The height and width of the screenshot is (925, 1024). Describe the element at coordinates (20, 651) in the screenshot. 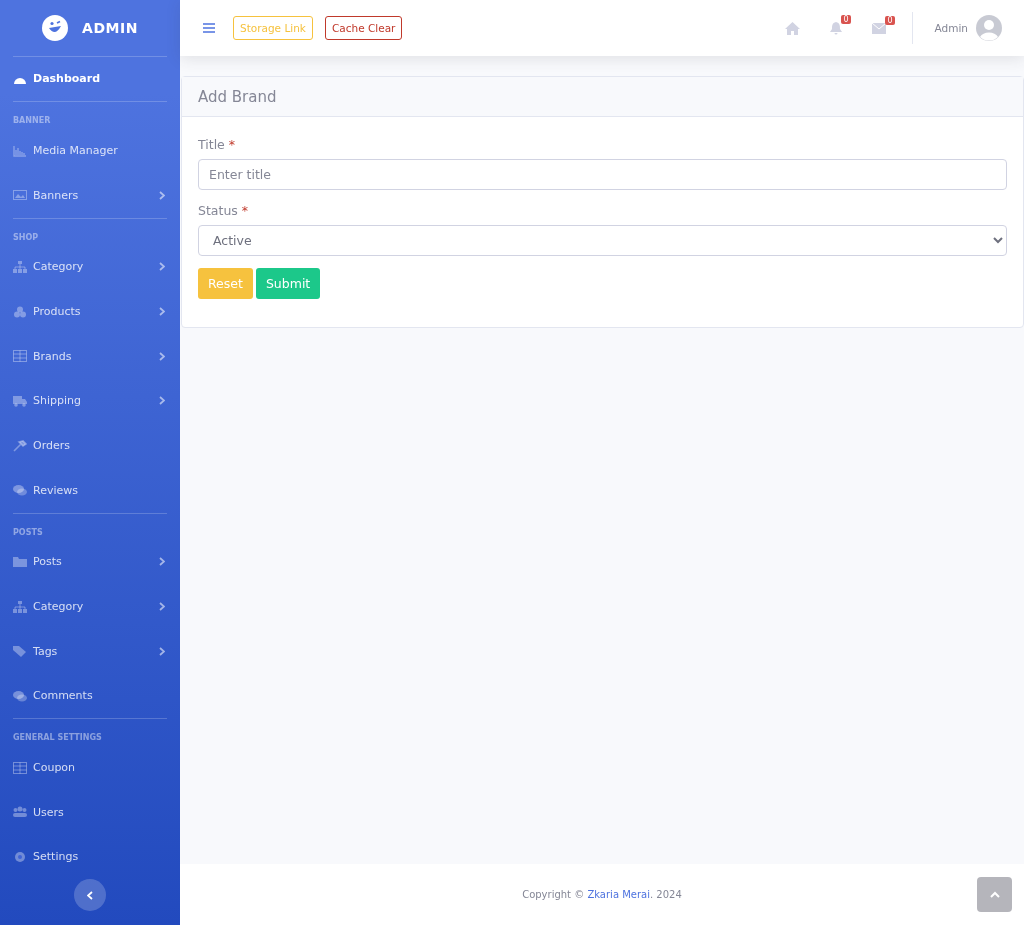

I see `tag-icon` at that location.